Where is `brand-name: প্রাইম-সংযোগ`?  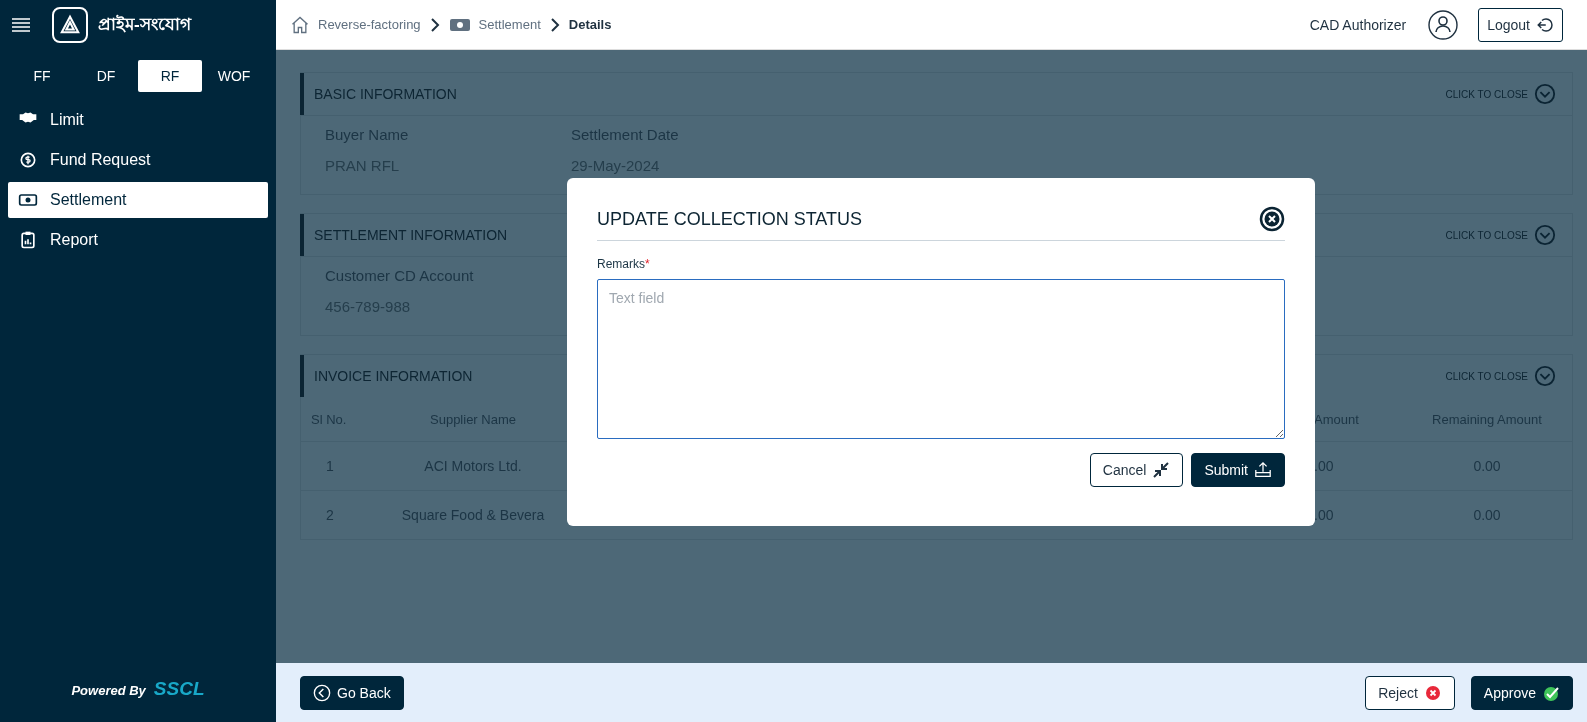
brand-name: প্রাইম-সংযোগ is located at coordinates (144, 25).